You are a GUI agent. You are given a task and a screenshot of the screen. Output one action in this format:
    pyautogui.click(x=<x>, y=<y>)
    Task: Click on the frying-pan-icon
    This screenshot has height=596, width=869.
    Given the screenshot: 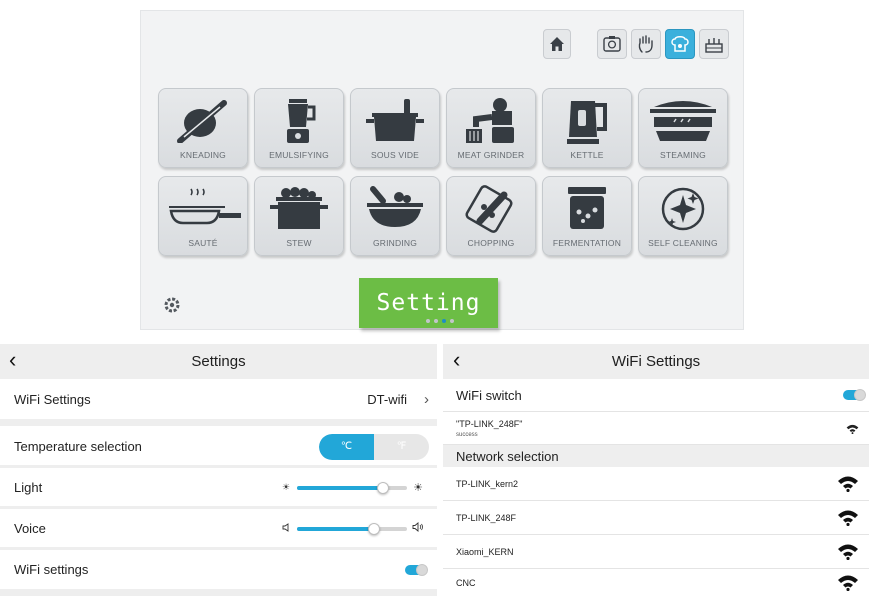 What is the action you would take?
    pyautogui.click(x=205, y=206)
    